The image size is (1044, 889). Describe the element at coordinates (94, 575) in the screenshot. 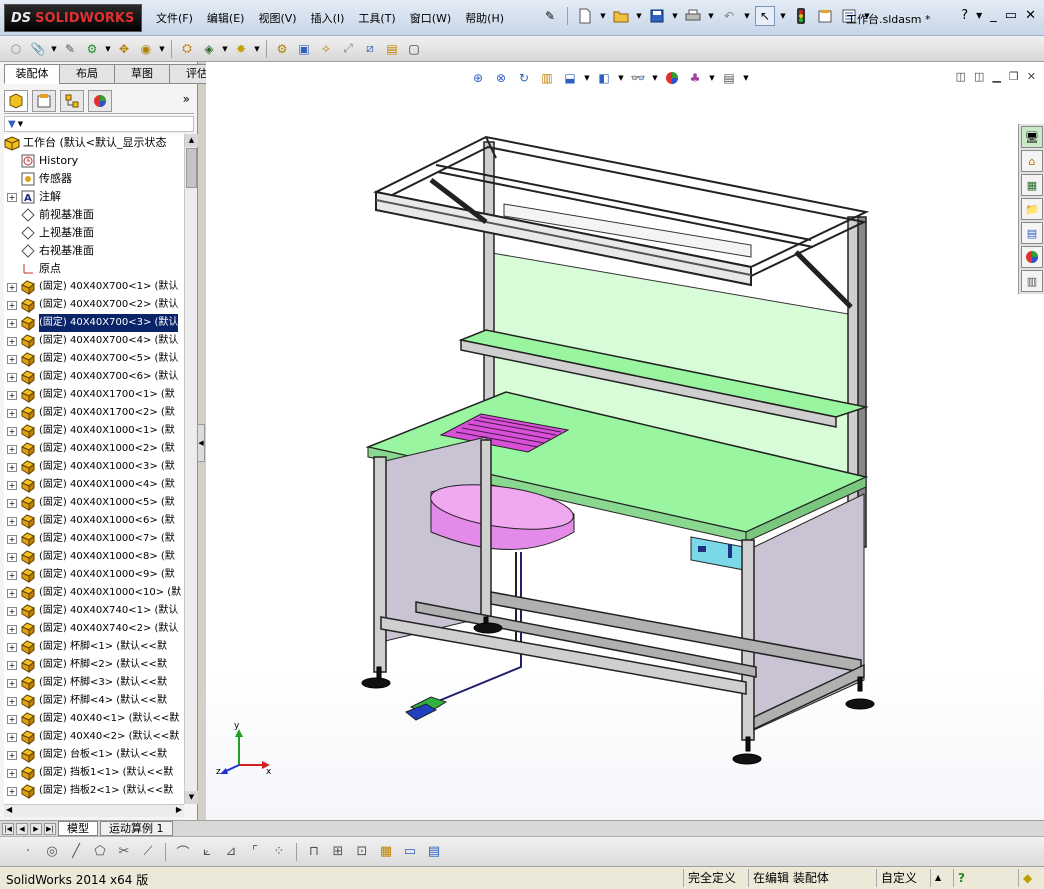

I see `tree-item: + (固定) 40X40X1000<9> (默` at that location.